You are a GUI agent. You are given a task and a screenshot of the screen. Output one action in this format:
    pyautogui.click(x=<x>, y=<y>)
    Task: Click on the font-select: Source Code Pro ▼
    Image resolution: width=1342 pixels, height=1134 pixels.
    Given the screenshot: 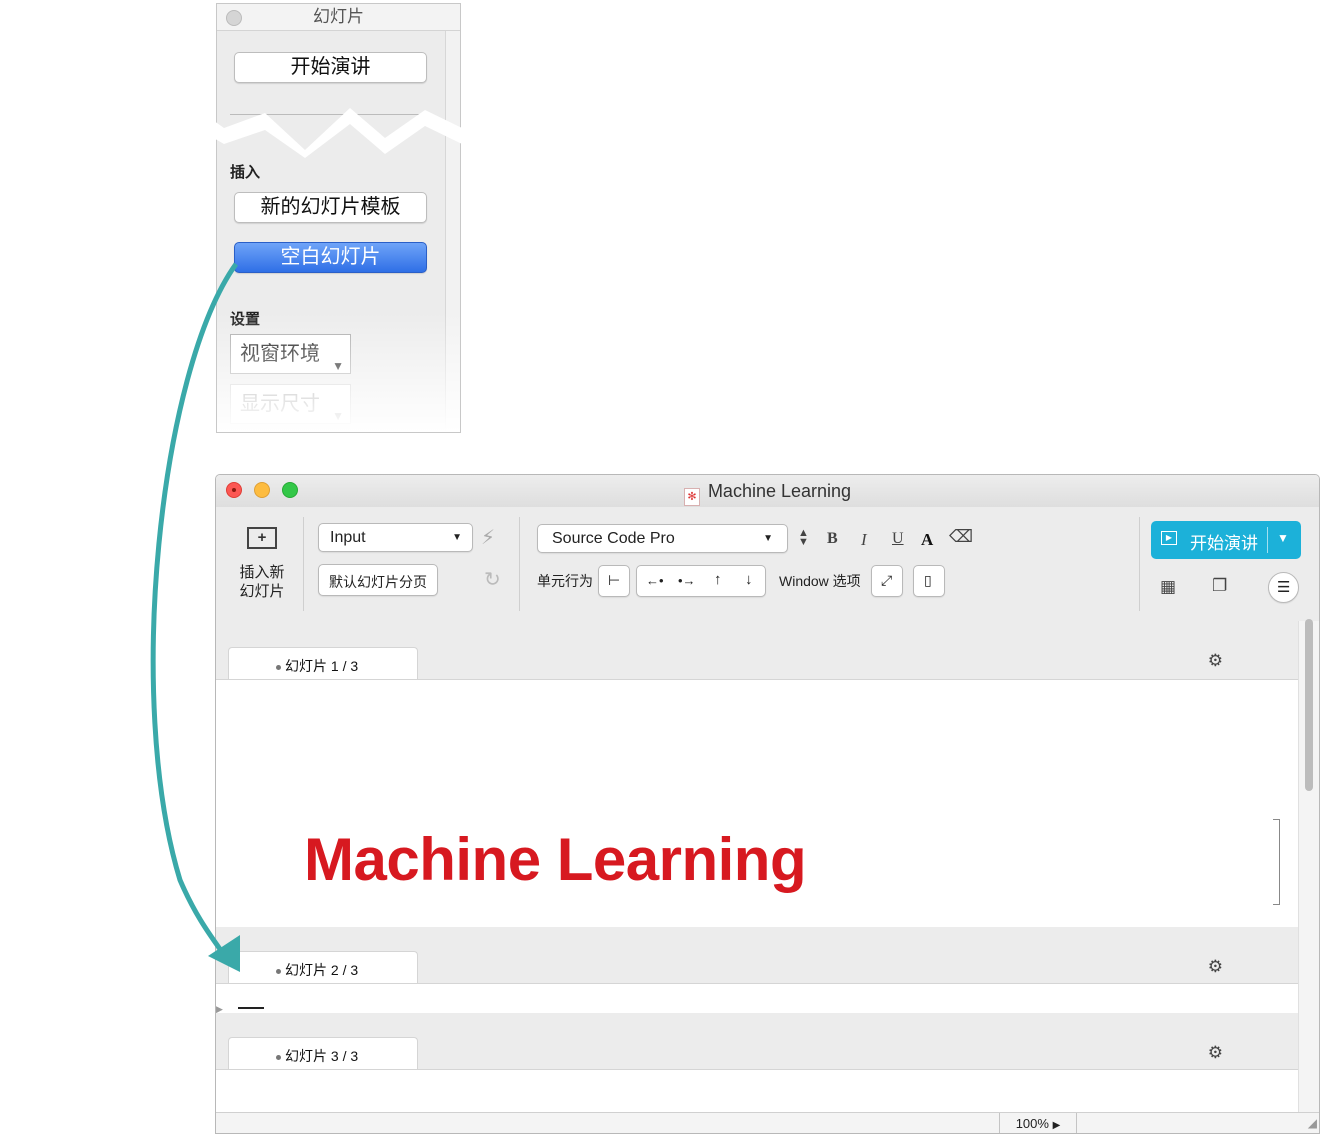 What is the action you would take?
    pyautogui.click(x=662, y=538)
    